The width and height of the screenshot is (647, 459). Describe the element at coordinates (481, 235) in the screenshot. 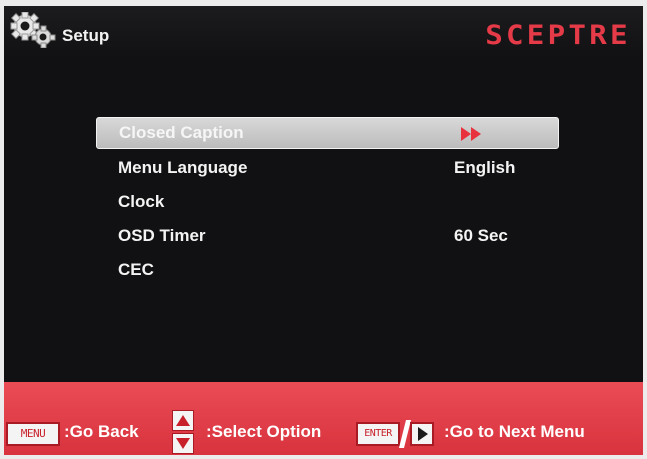

I see `menu-item-value: 60 Sec` at that location.